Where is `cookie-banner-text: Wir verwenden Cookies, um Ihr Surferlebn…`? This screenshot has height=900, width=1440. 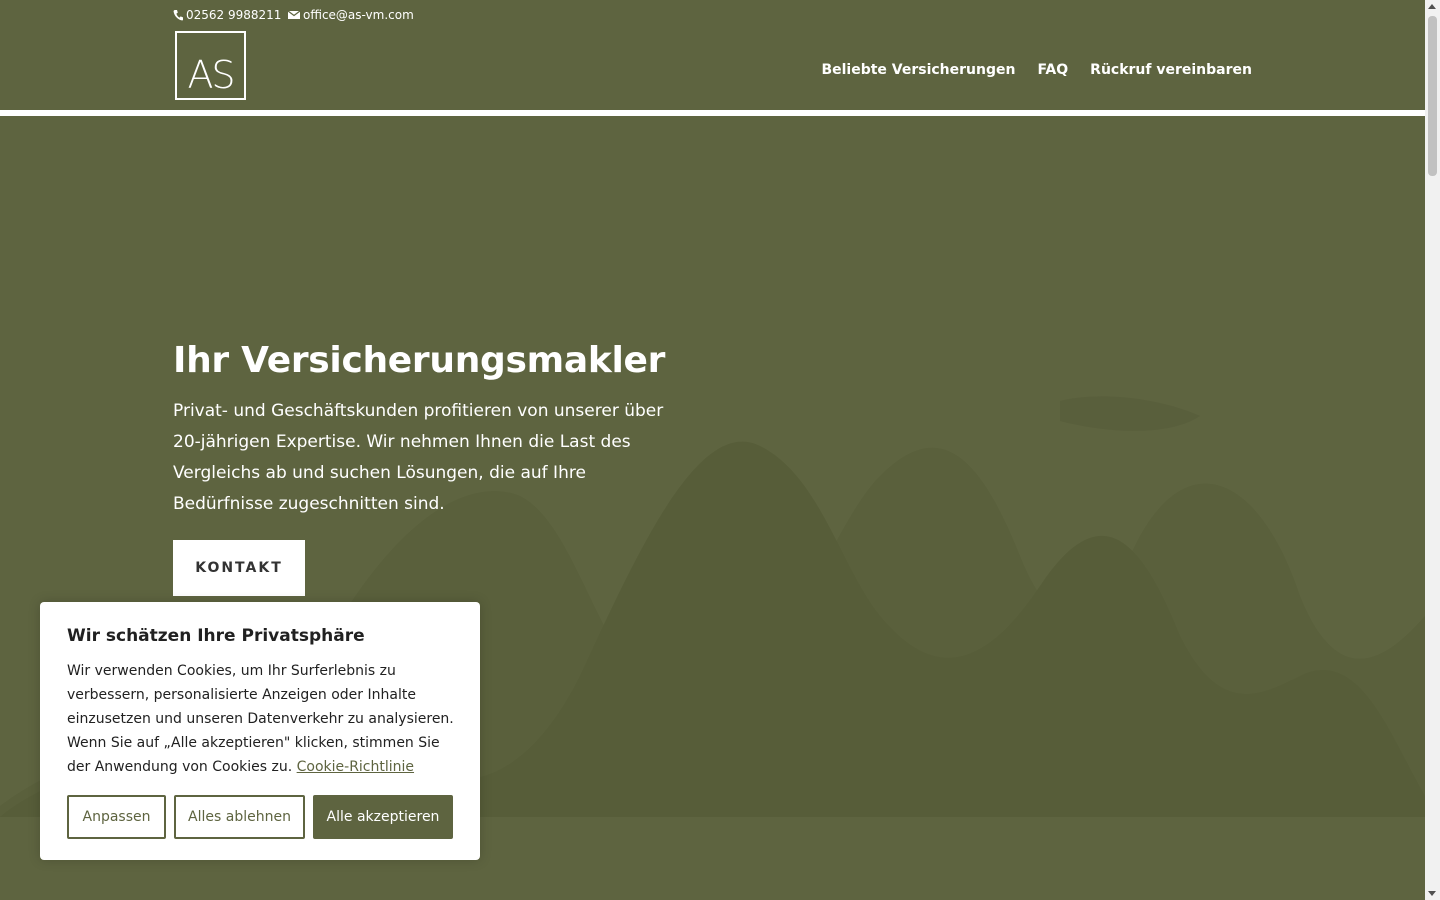
cookie-banner-text: Wir verwenden Cookies, um Ihr Surferlebn… is located at coordinates (263, 719).